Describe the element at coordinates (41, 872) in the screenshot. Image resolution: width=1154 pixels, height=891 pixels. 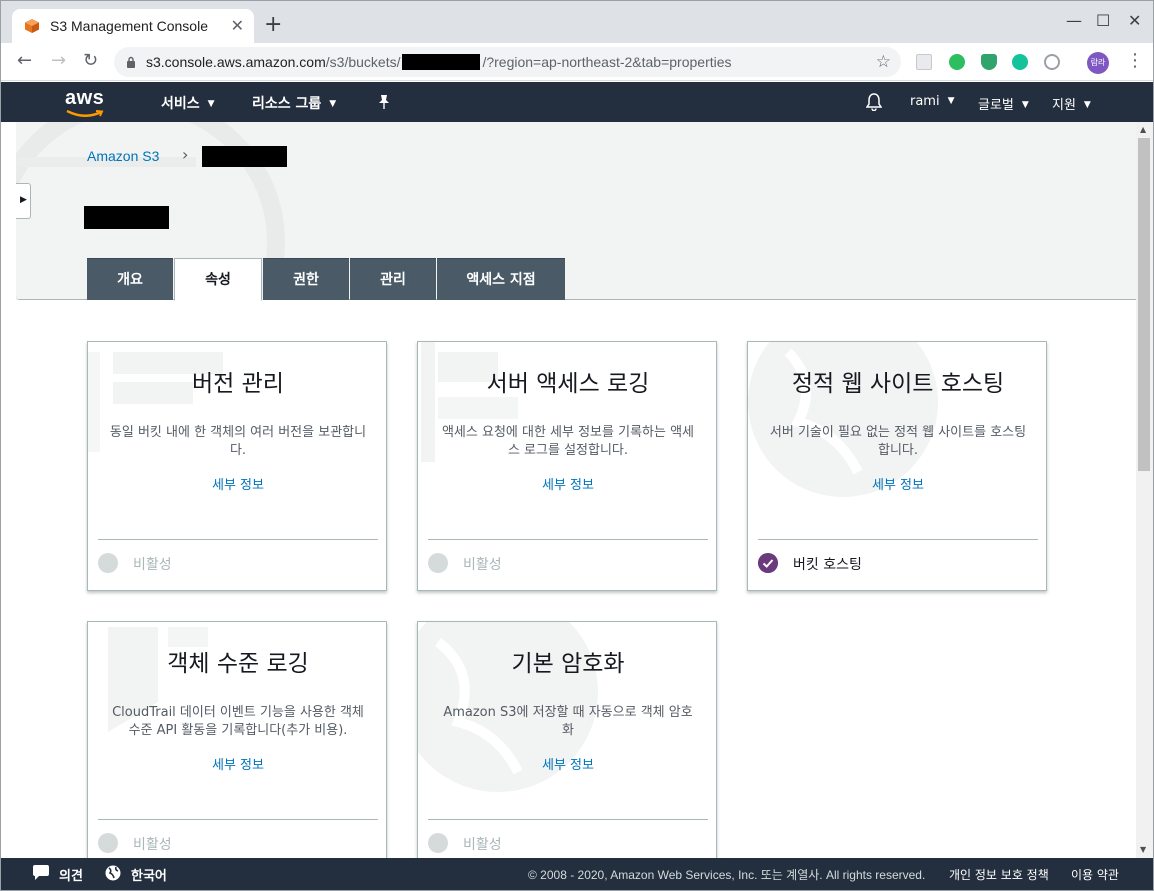
I see `feedback-chat-icon` at that location.